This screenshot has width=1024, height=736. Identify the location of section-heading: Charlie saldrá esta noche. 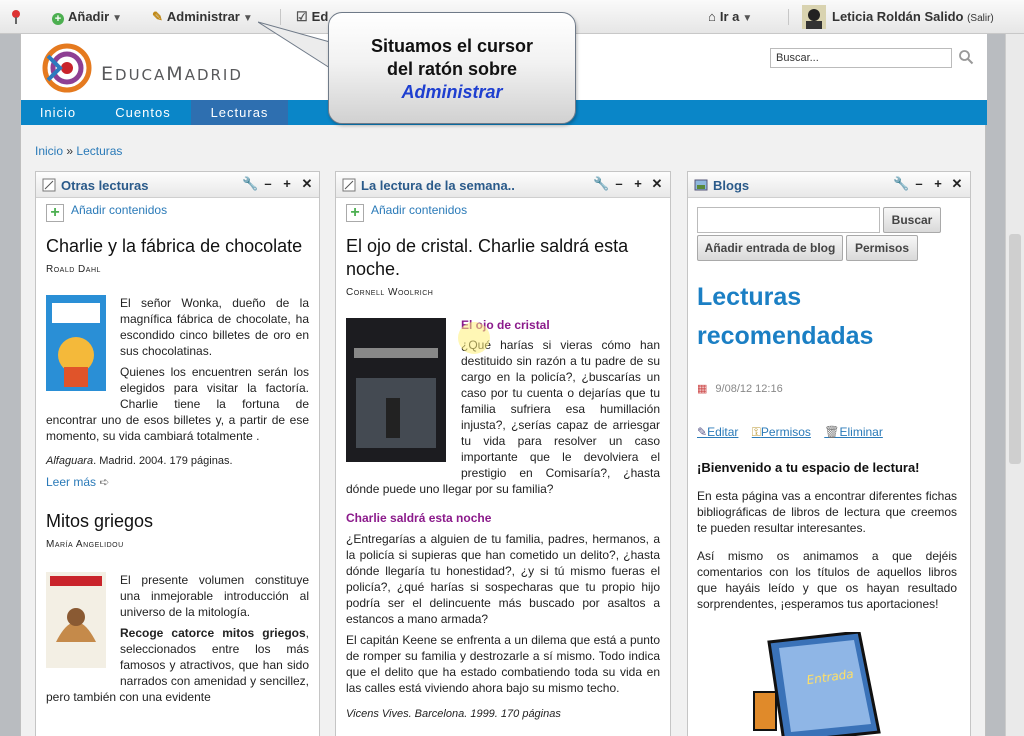
(419, 518).